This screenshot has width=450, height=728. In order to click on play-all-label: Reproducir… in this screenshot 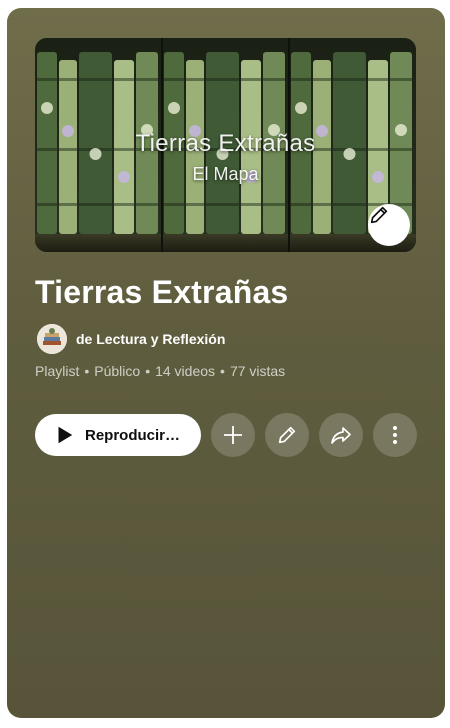, I will do `click(133, 435)`.